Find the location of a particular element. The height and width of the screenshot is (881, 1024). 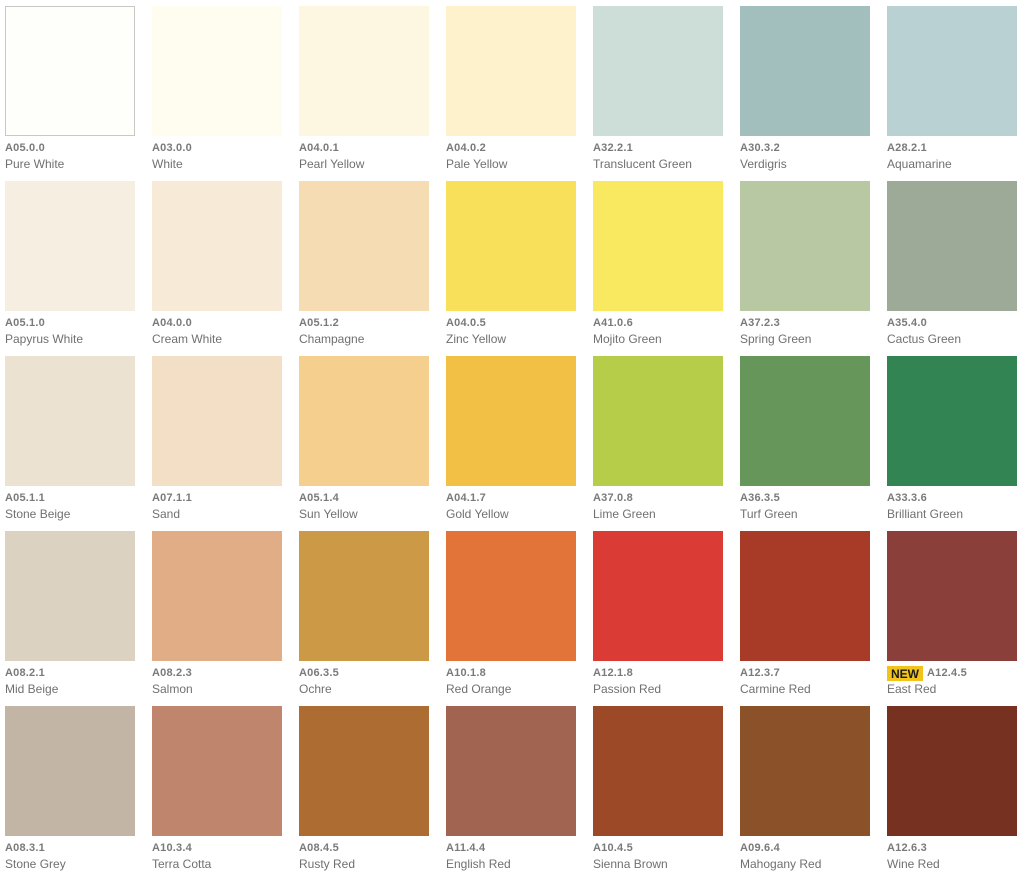

swatch-meta: A36.3.5 Turf Green is located at coordinates (805, 506).